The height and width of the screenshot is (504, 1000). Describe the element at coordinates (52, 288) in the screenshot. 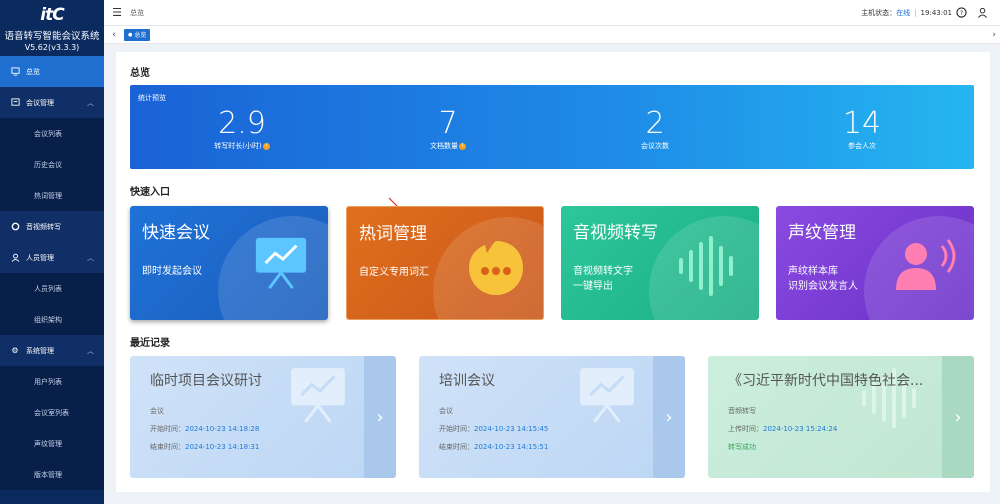

I see `sidebar-item-people-list: 人员列表` at that location.